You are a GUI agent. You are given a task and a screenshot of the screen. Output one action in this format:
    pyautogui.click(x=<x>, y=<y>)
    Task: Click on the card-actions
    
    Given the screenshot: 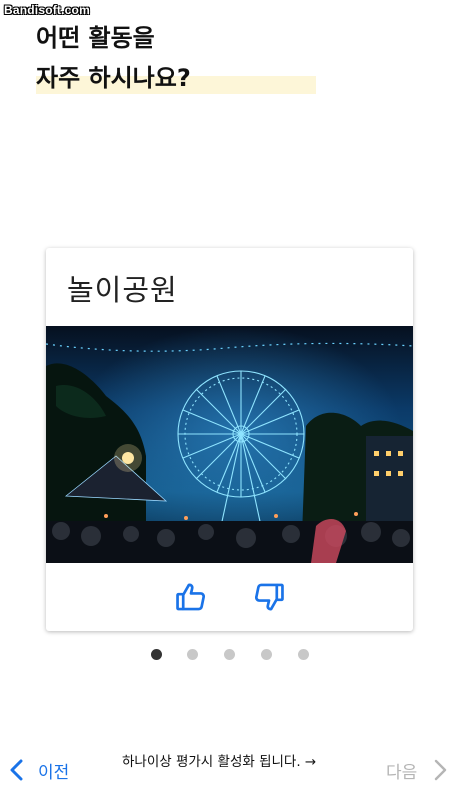 What is the action you would take?
    pyautogui.click(x=229, y=597)
    